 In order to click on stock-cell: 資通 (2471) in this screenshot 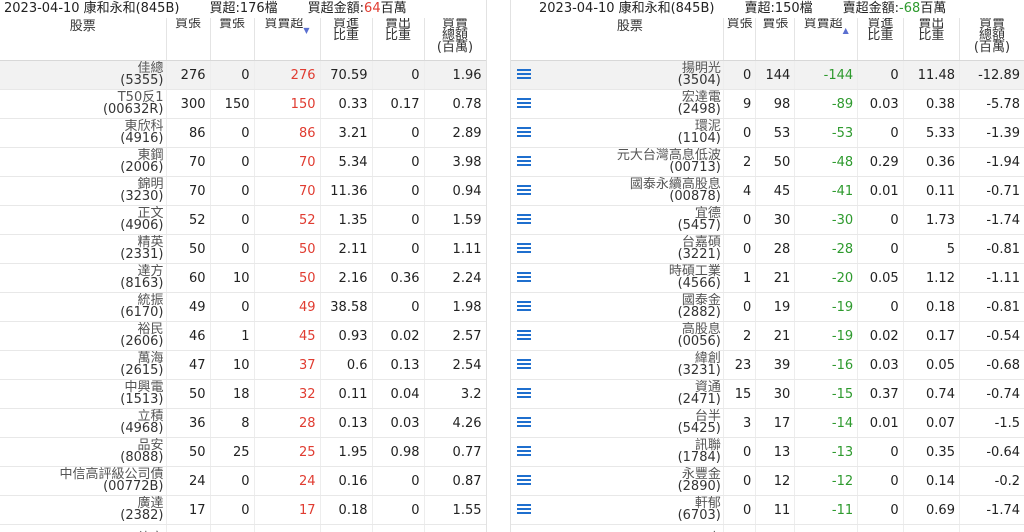, I will do `click(630, 394)`.